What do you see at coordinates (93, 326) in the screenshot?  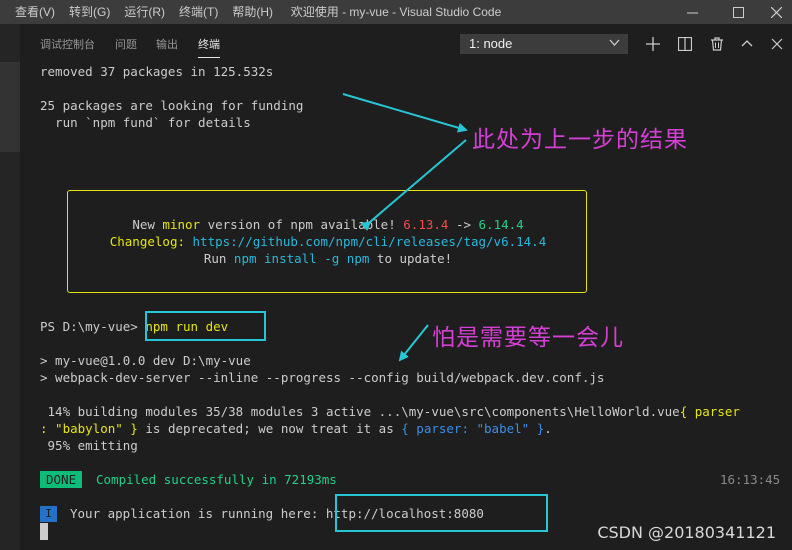 I see `prompt: PS D:\my-vue>` at bounding box center [93, 326].